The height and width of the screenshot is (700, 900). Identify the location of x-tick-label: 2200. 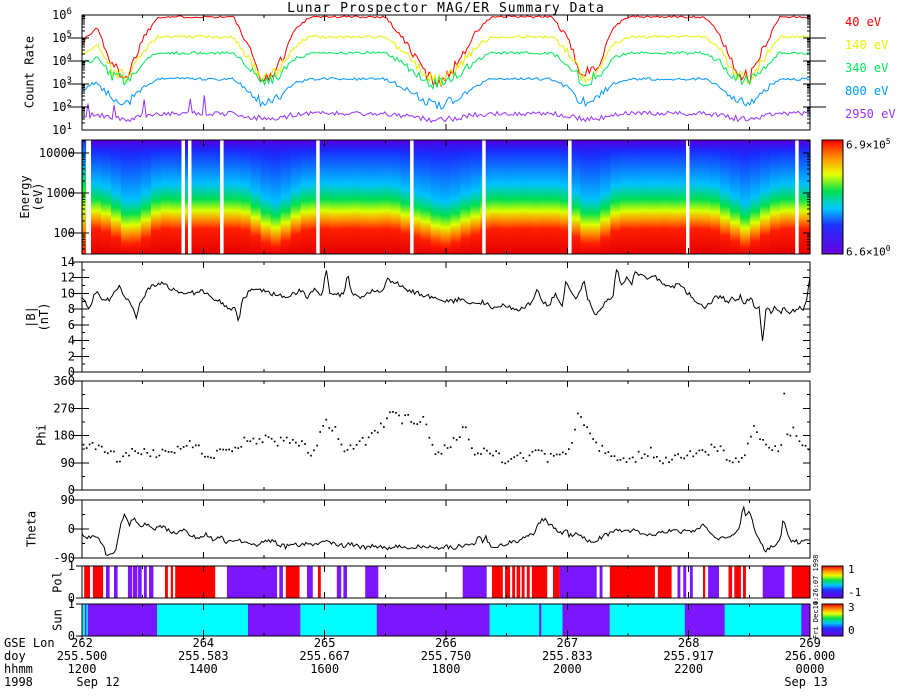
(689, 669).